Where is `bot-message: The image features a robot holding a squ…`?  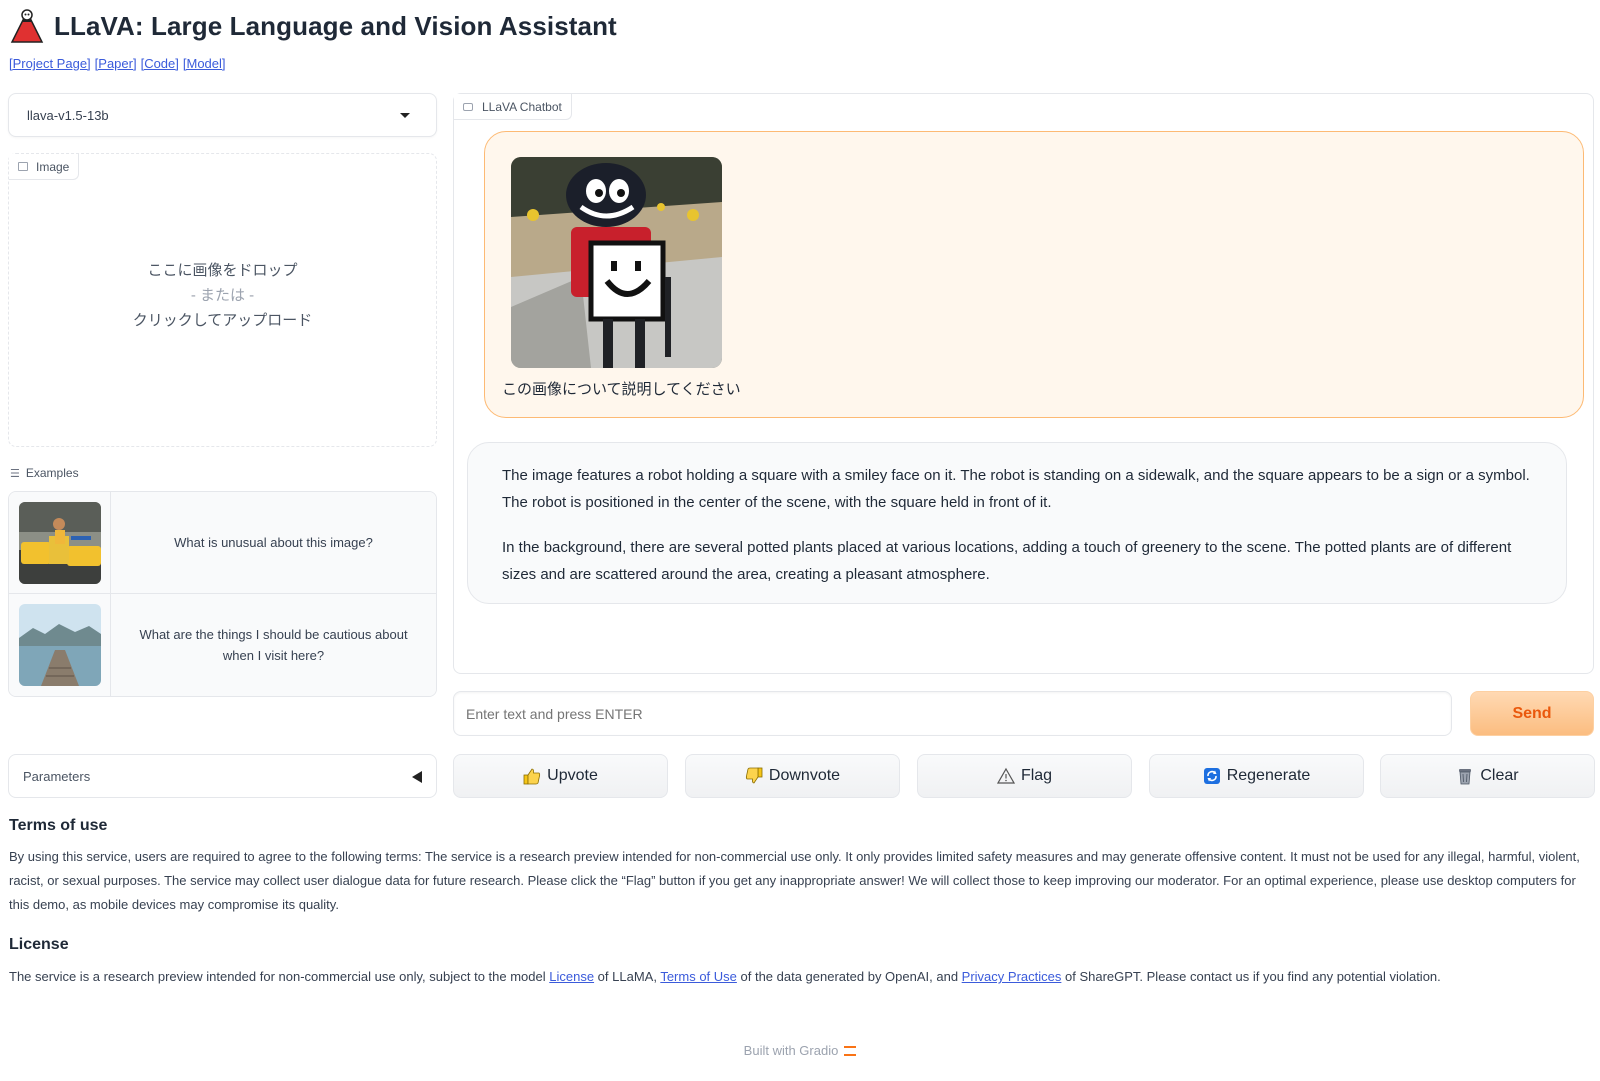 bot-message: The image features a robot holding a squ… is located at coordinates (1017, 523).